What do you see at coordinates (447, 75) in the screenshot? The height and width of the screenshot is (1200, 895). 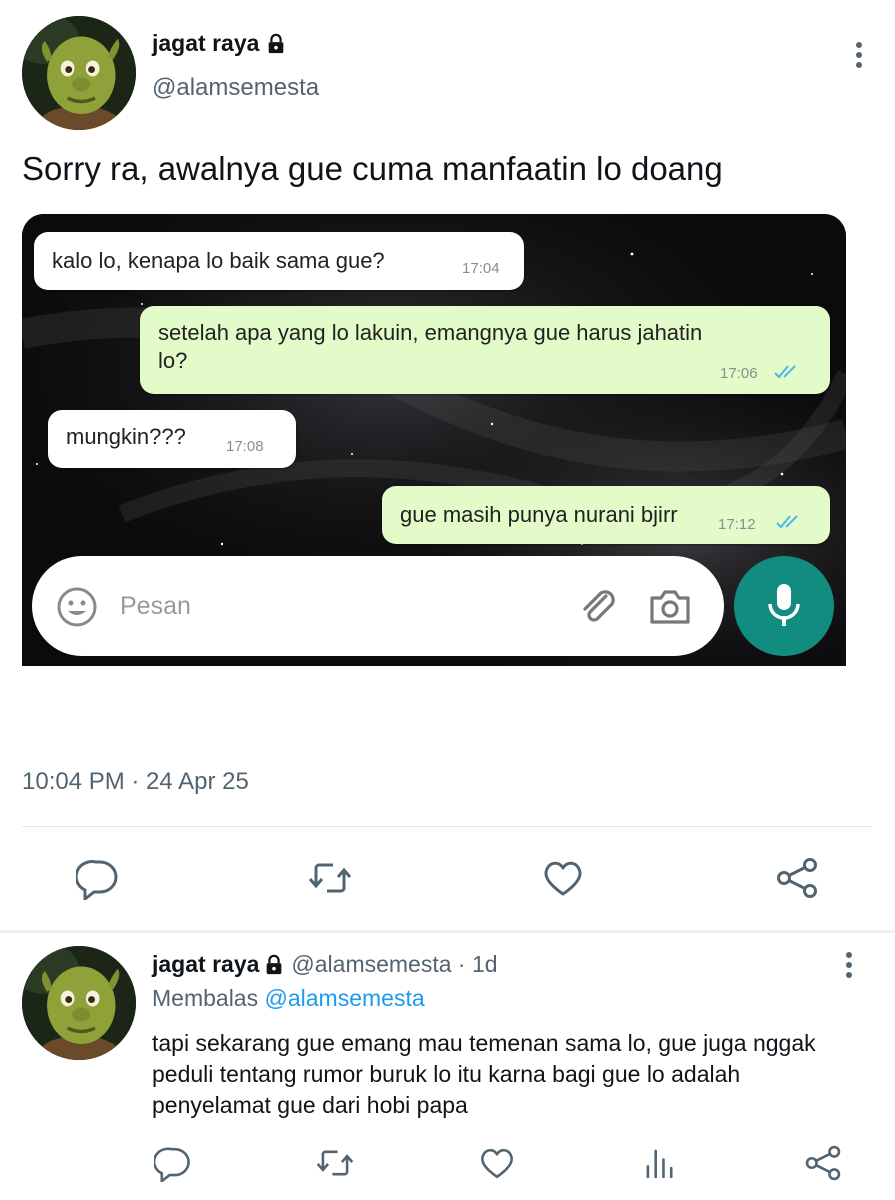 I see `tweet-header: jagat raya @alamsemesta` at bounding box center [447, 75].